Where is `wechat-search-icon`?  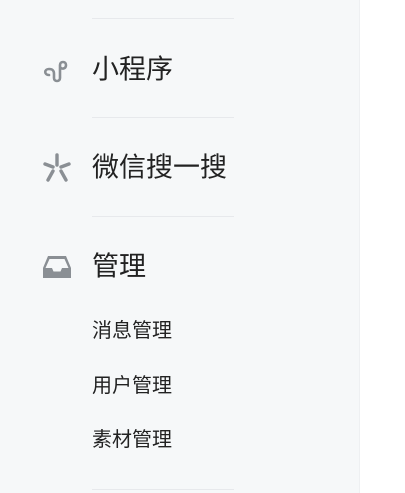 wechat-search-icon is located at coordinates (57, 168).